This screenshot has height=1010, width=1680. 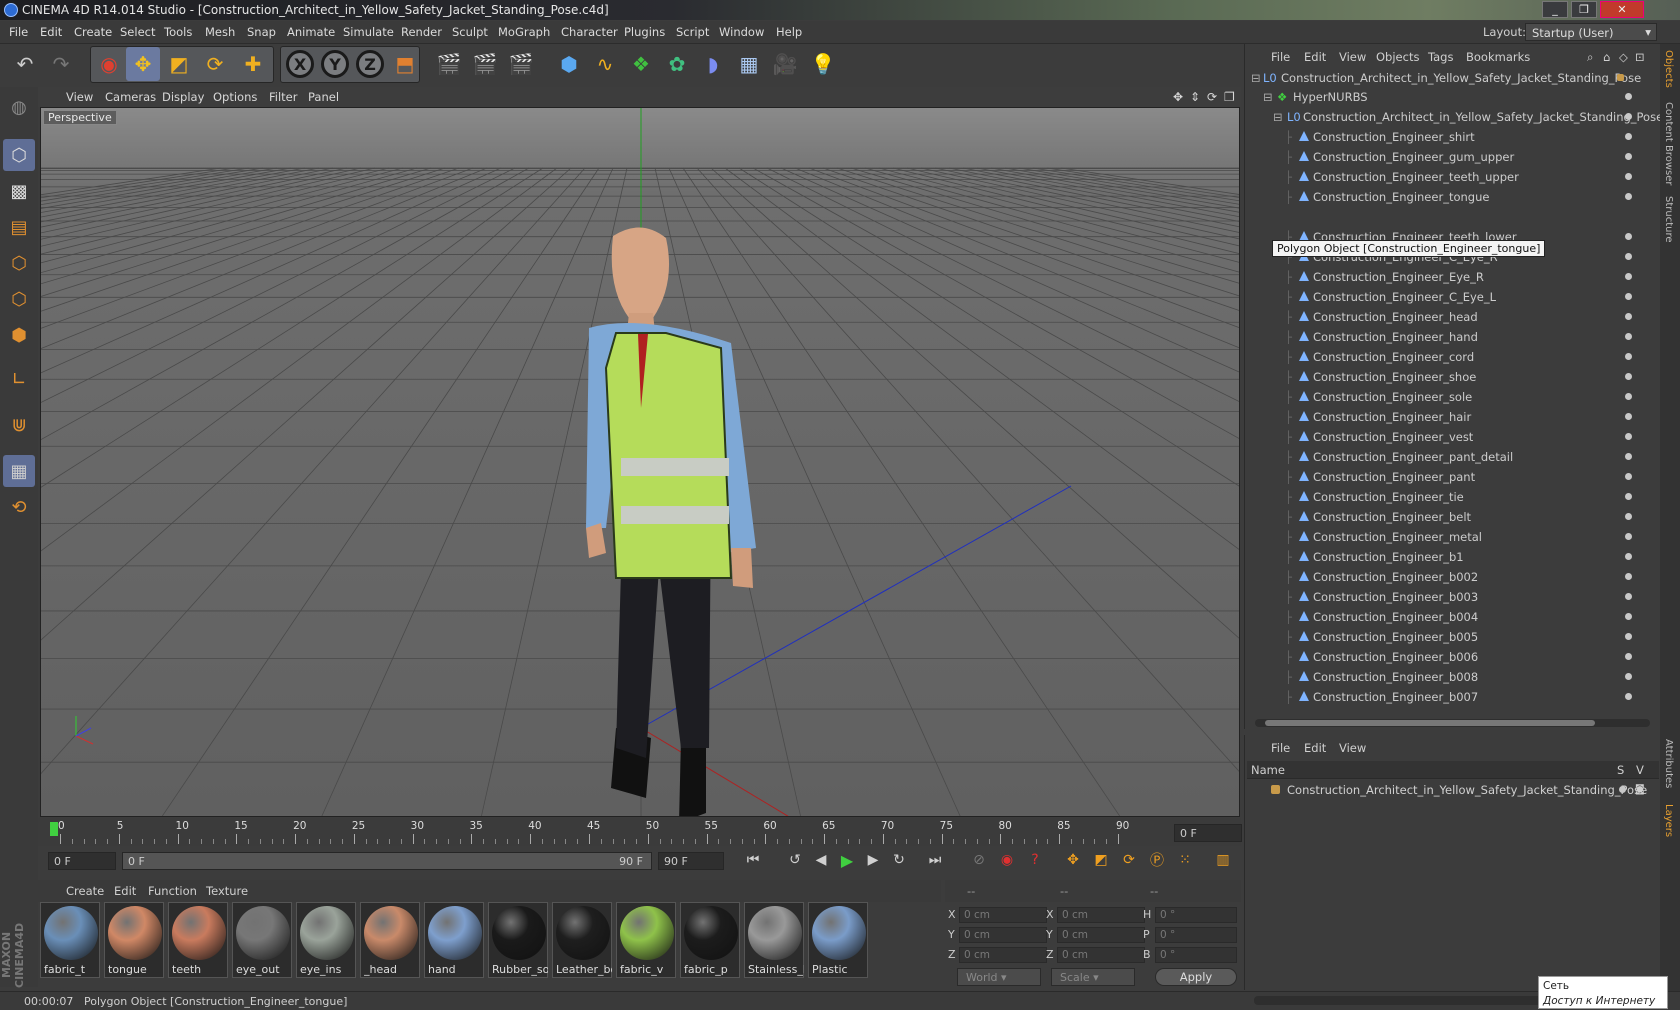 I want to click on viewport-menu-filter: Filter, so click(x=283, y=97).